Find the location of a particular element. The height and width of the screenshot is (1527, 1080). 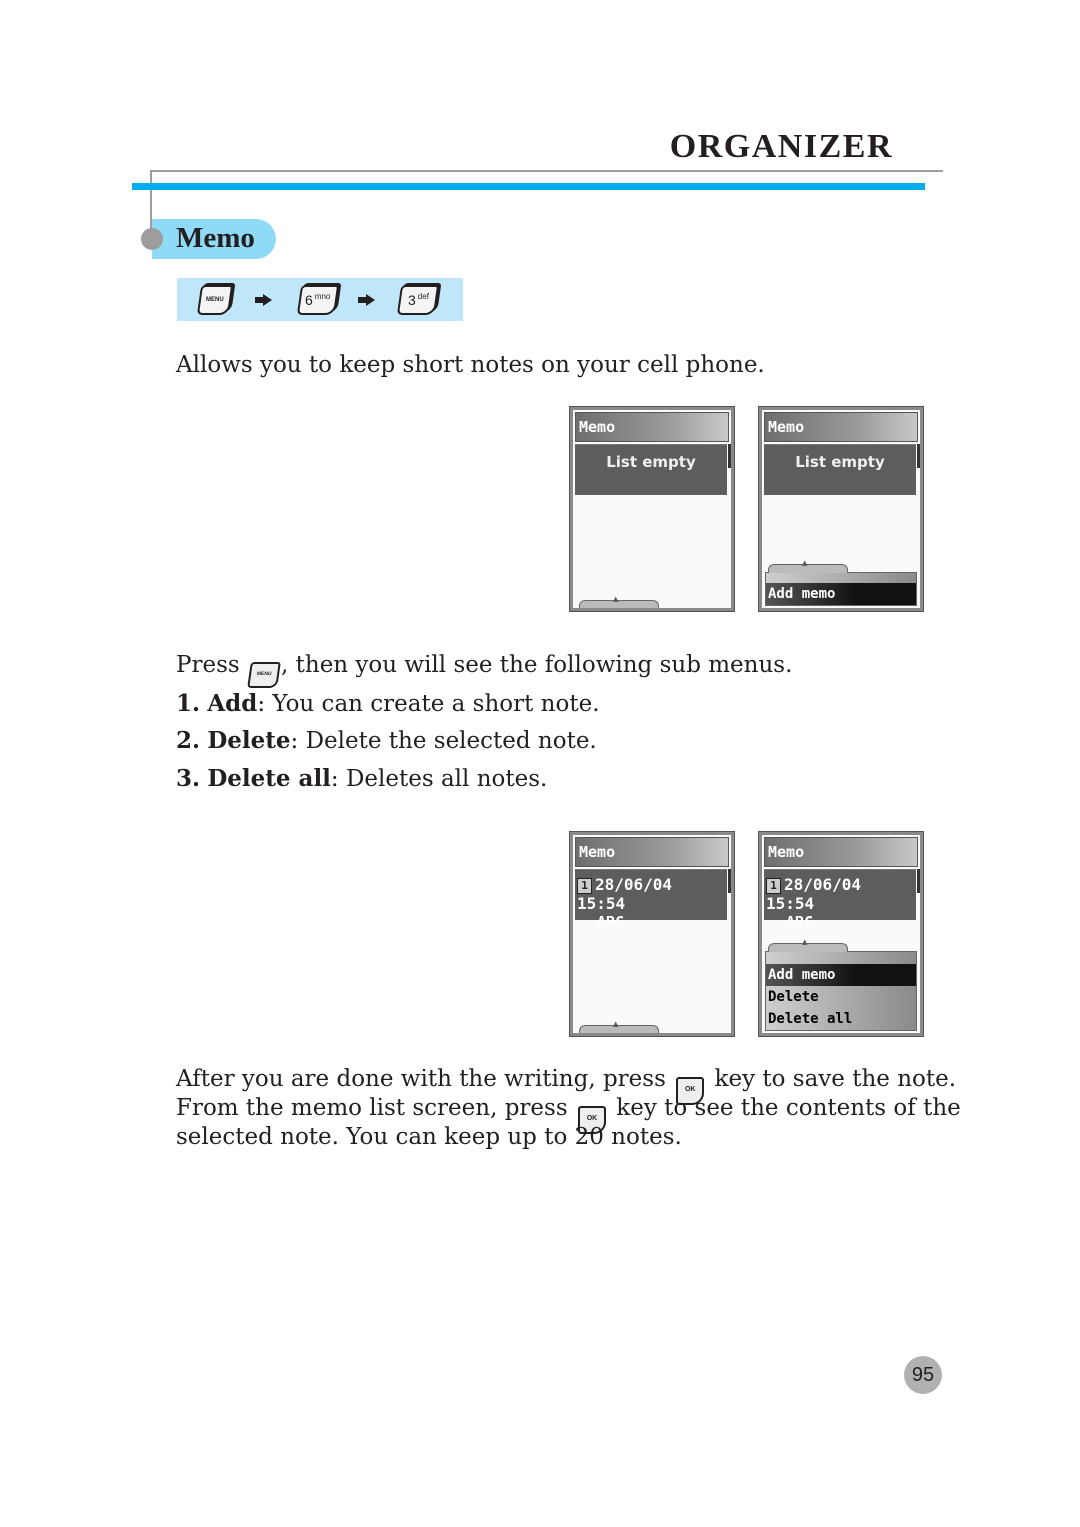

options-menu: Add memo Delete Delete all is located at coordinates (841, 984).